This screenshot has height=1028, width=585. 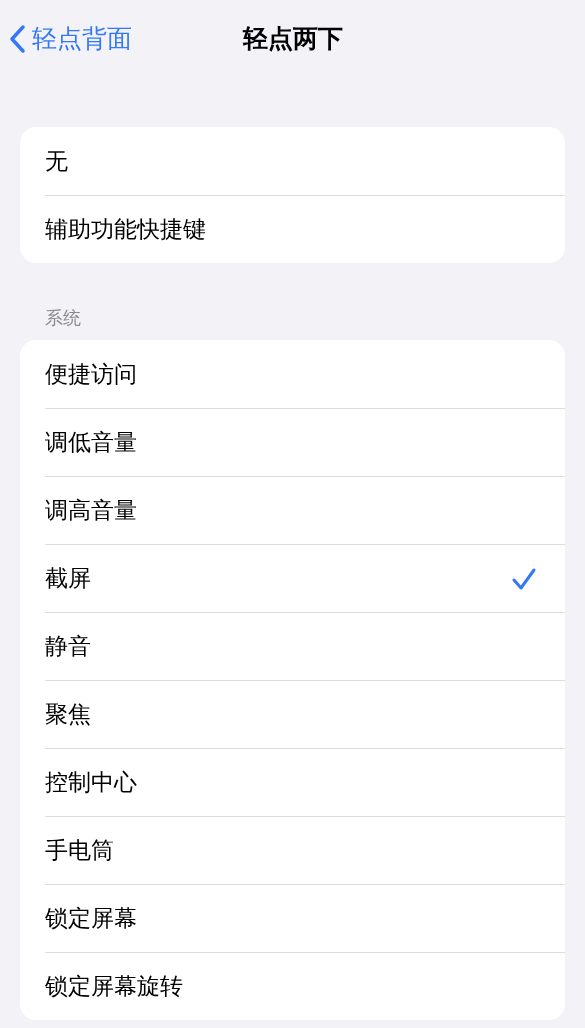 I want to click on option-label: 调高音量, so click(x=91, y=511).